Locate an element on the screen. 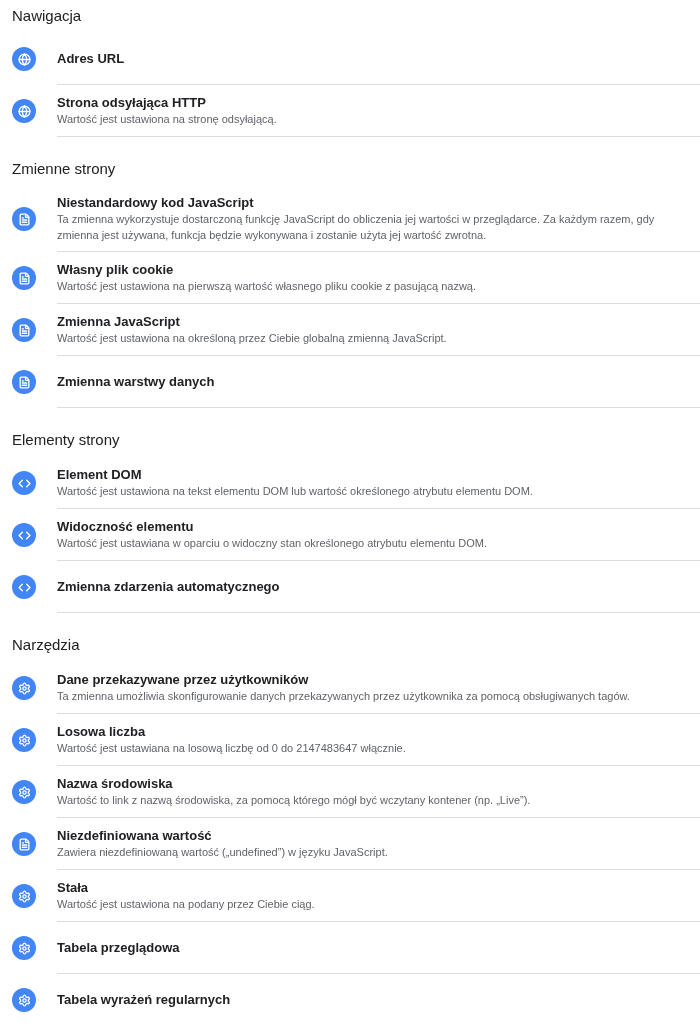 The width and height of the screenshot is (700, 1024). variable-type-item: Zmienna JavaScript Wartość jest ustawiona na określoną przez Ciebie globalną zmienną JavaScript. is located at coordinates (350, 330).